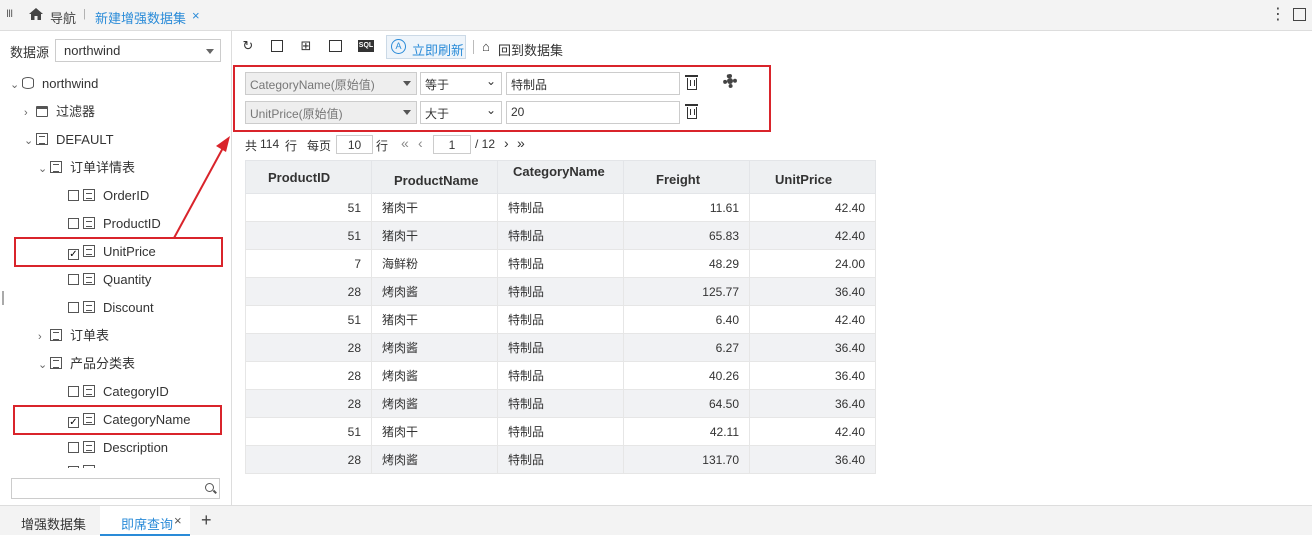 The height and width of the screenshot is (536, 1312). I want to click on search-icon, so click(209, 487).